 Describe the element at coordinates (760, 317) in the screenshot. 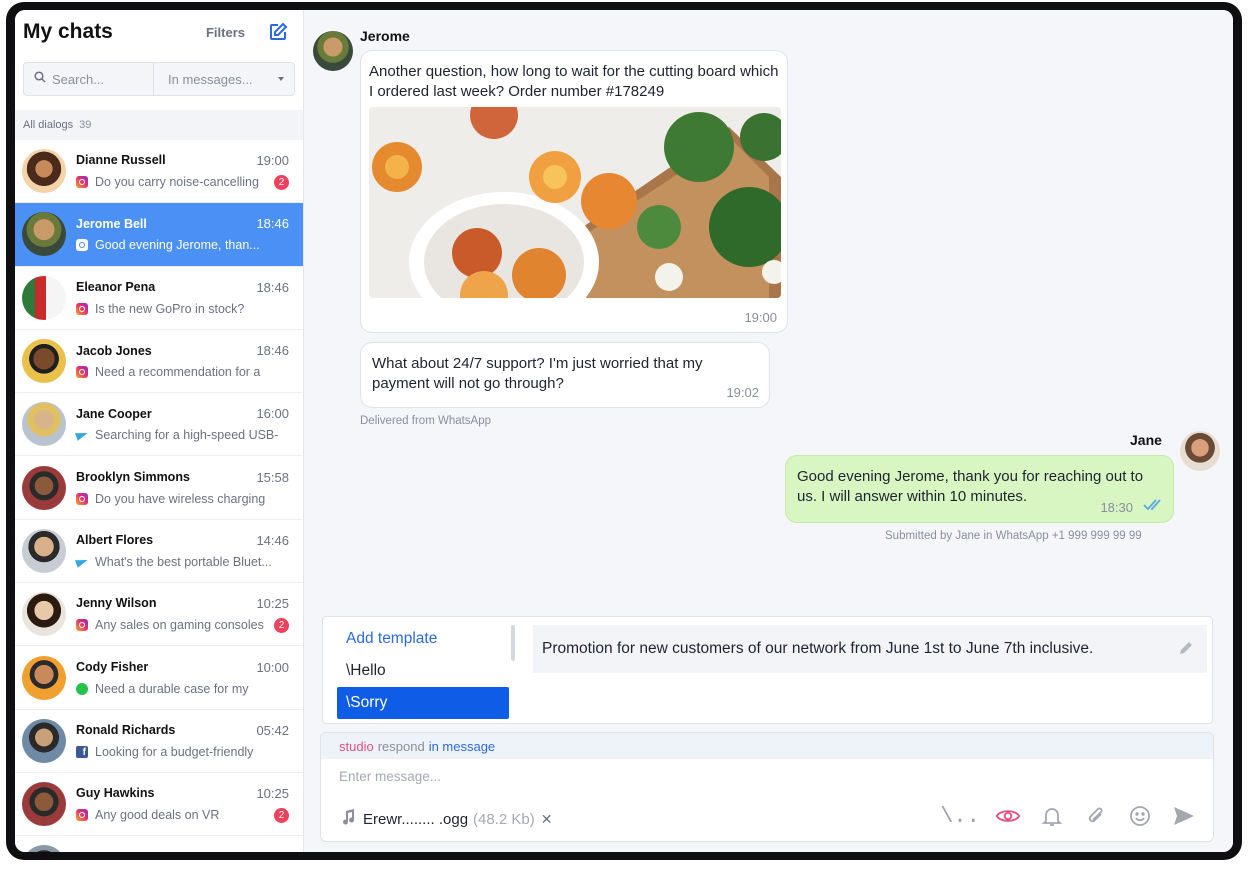

I see `message-time: 19:00` at that location.